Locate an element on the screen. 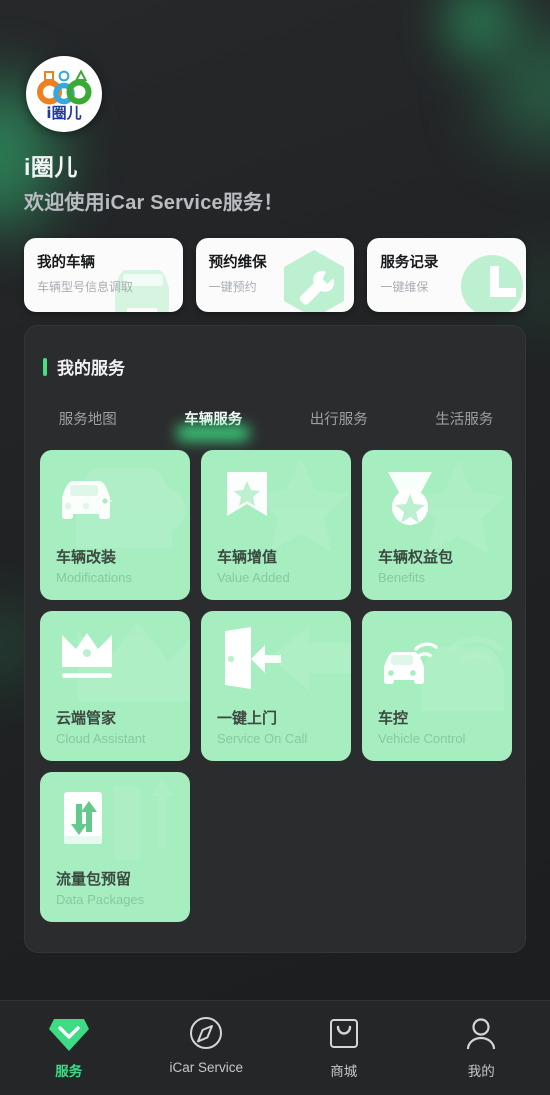 This screenshot has height=1095, width=550. tile-title-en: Vehicle Control is located at coordinates (422, 738).